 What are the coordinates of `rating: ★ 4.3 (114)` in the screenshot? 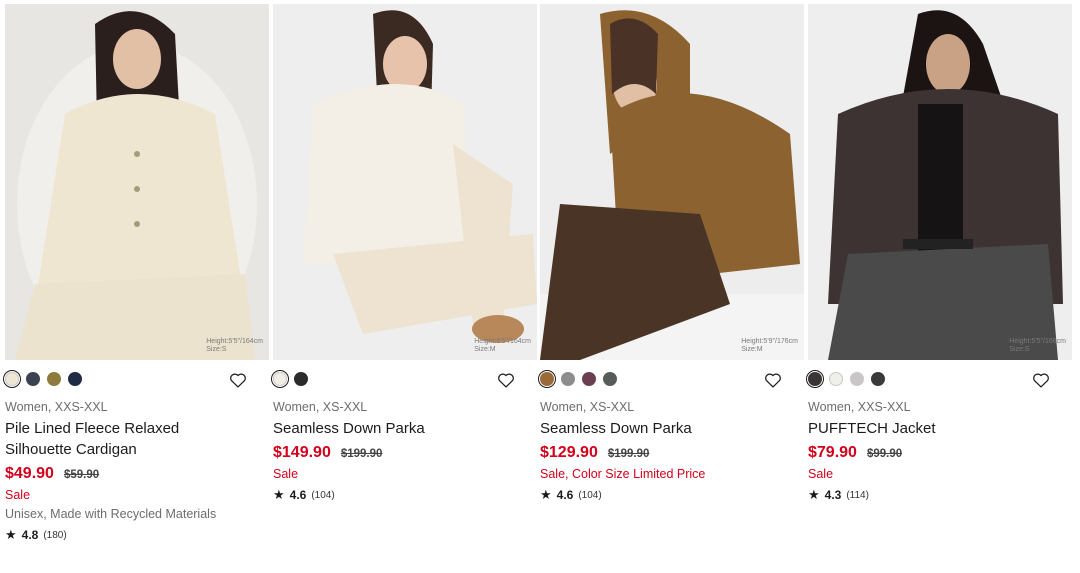 It's located at (940, 495).